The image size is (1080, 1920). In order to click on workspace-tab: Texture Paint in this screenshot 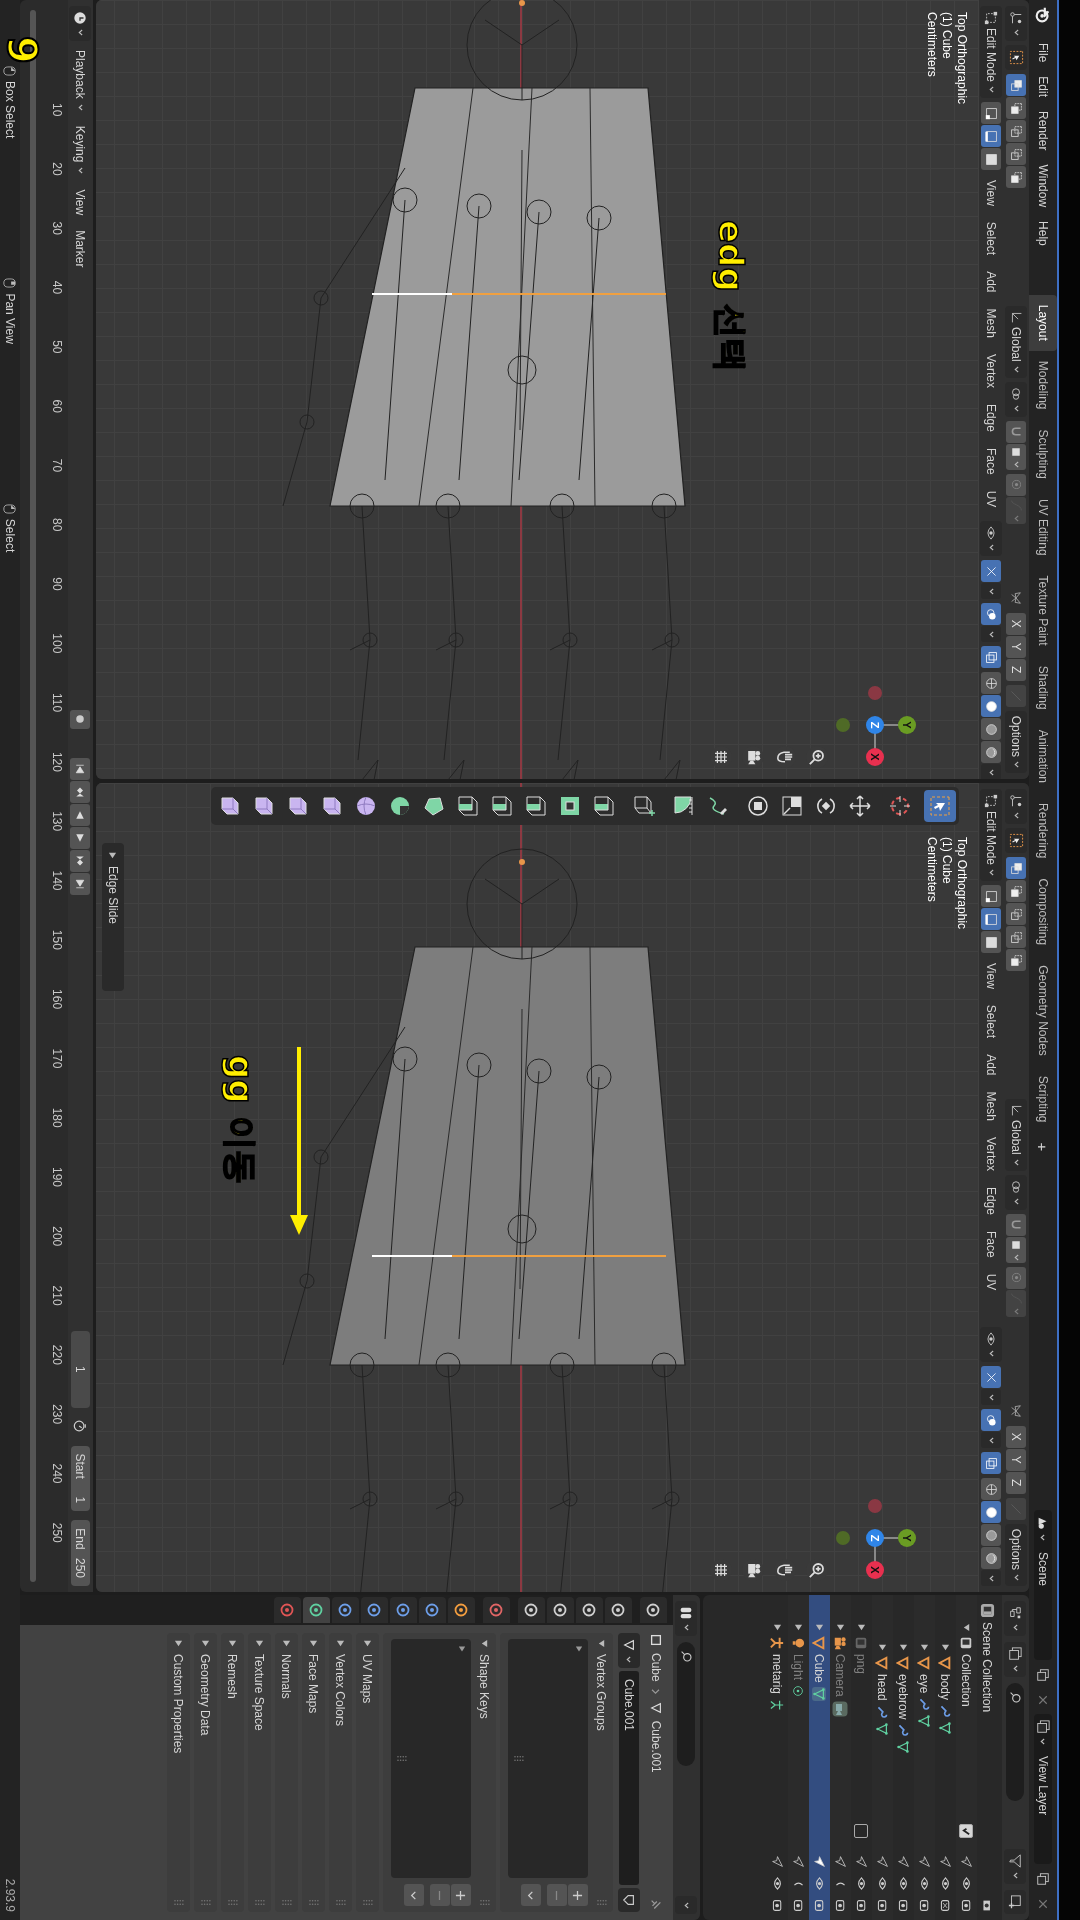, I will do `click(1043, 610)`.